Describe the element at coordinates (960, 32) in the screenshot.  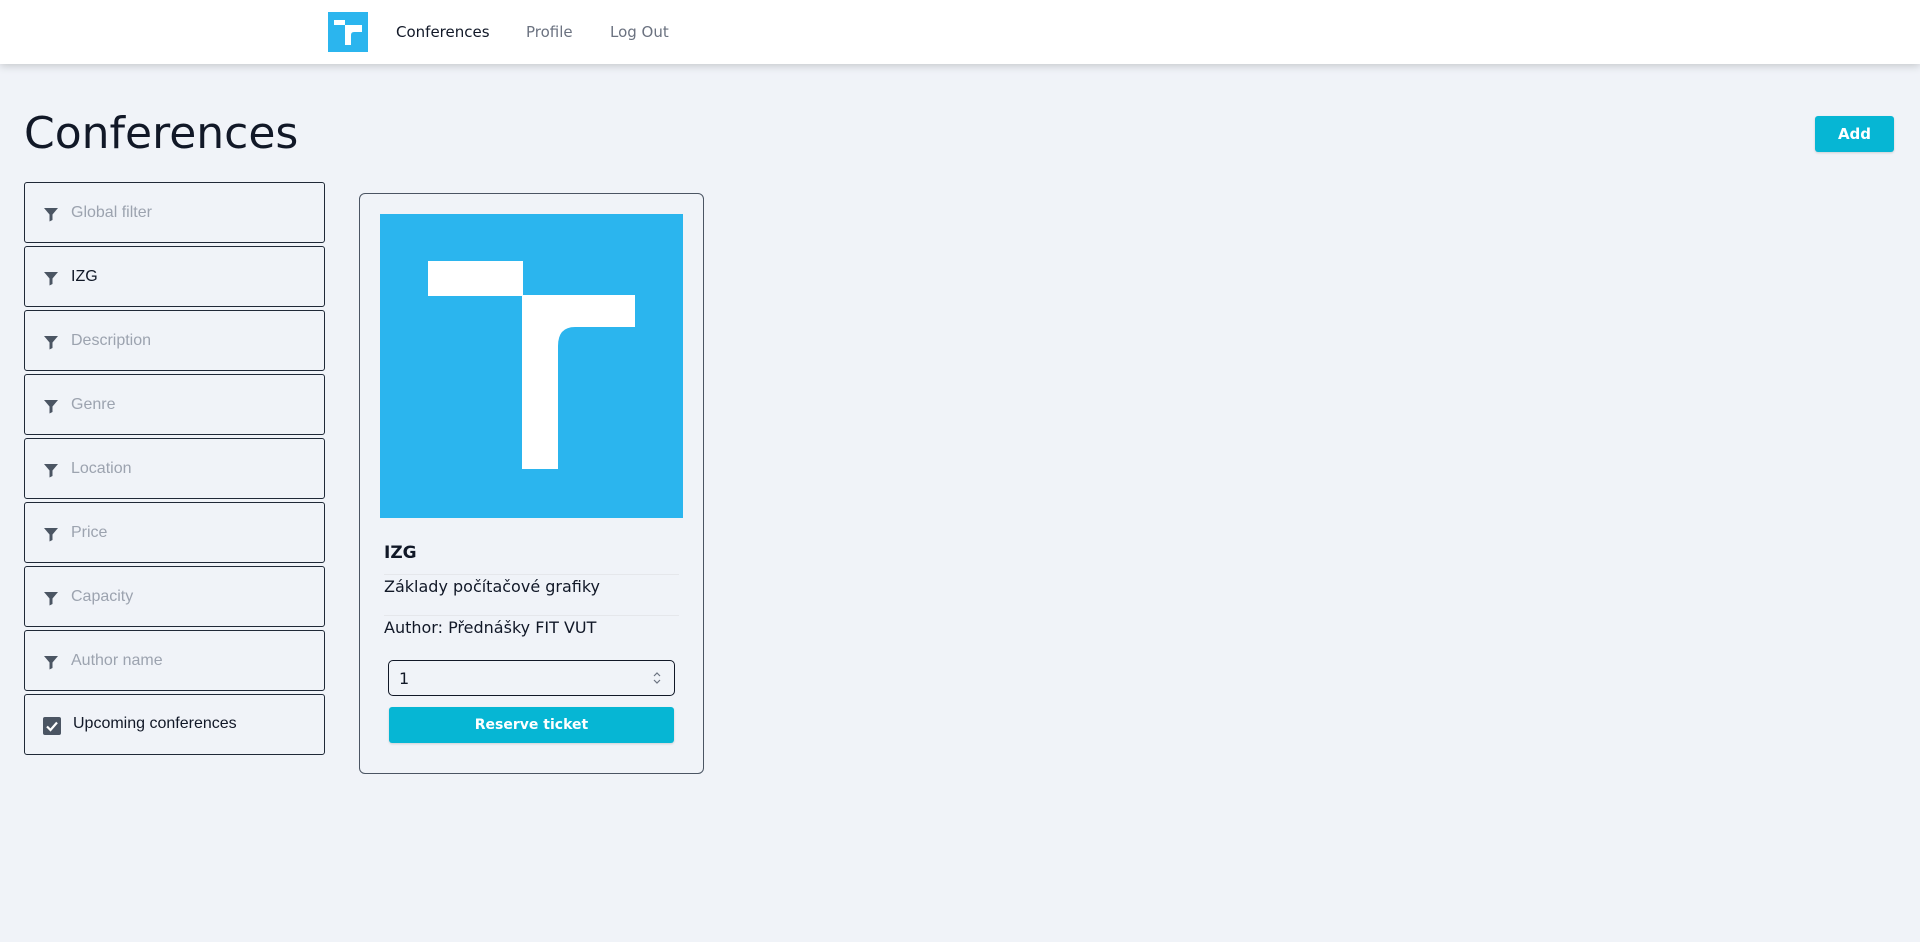
I see `top-navbar: Conferences Profile Log Out` at that location.